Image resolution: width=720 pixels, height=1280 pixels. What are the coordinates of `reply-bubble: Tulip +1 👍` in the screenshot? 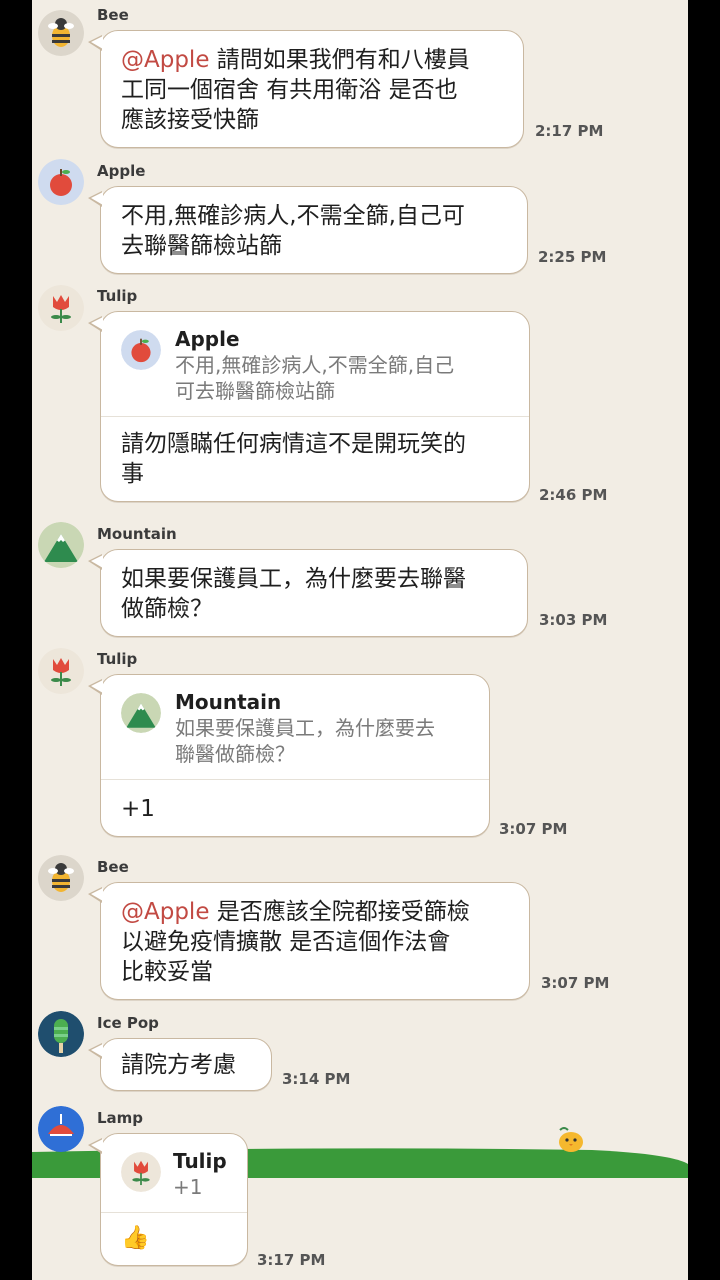 It's located at (168, 1199).